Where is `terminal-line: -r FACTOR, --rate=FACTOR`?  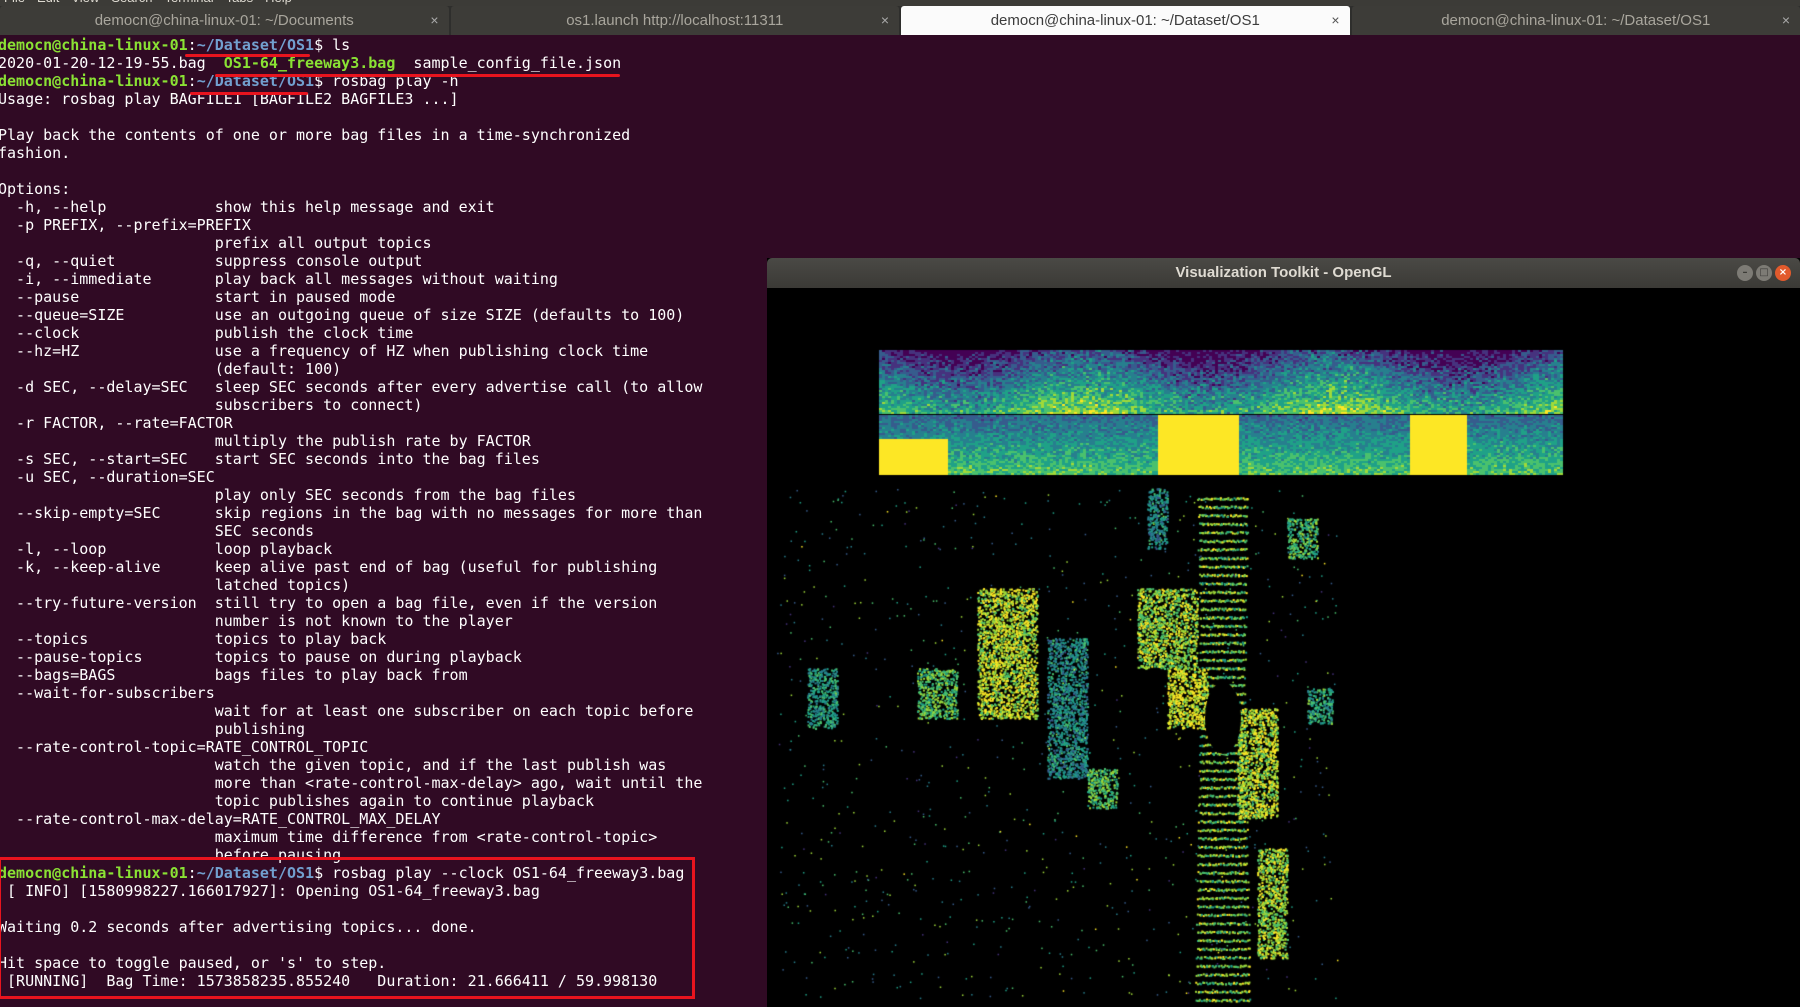
terminal-line: -r FACTOR, --rate=FACTOR is located at coordinates (384, 423).